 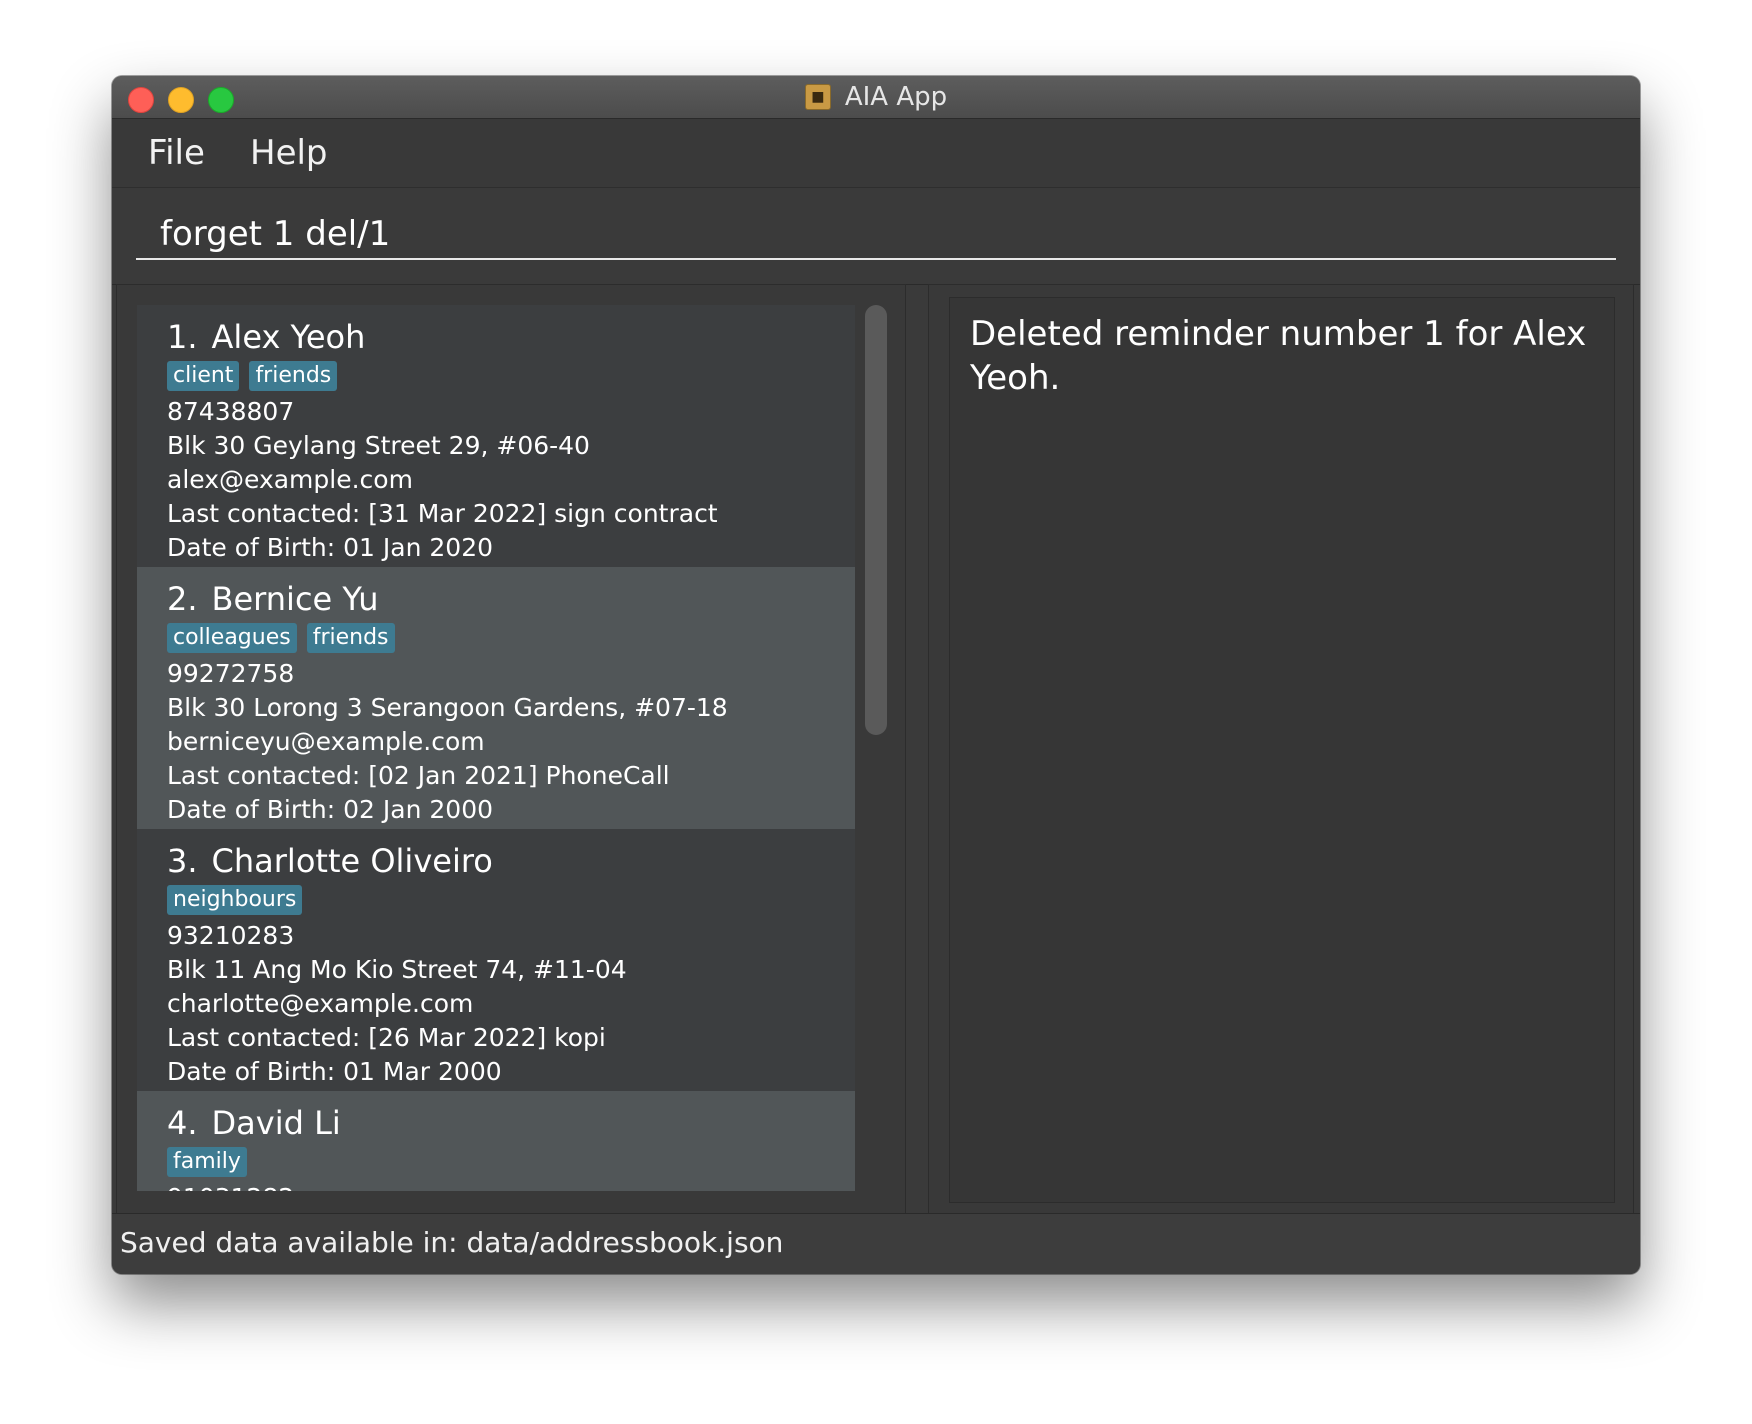 I want to click on person-phone: 93210283, so click(x=231, y=935).